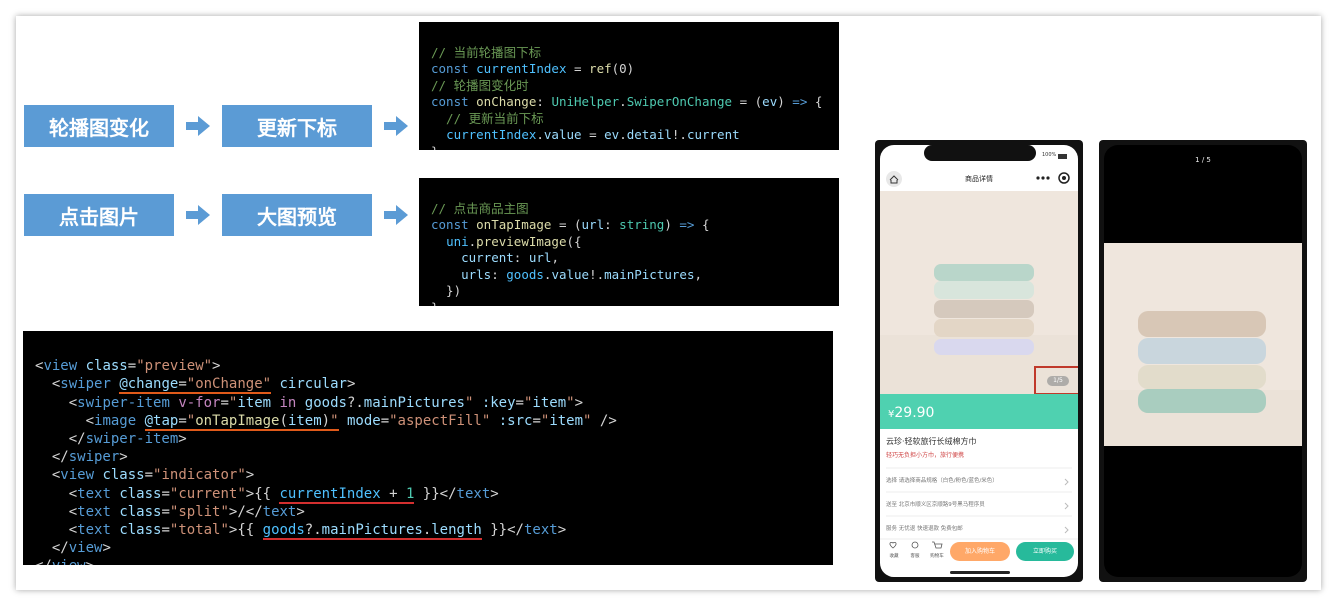 This screenshot has height=608, width=1337. Describe the element at coordinates (984, 347) in the screenshot. I see `towel-lavender` at that location.